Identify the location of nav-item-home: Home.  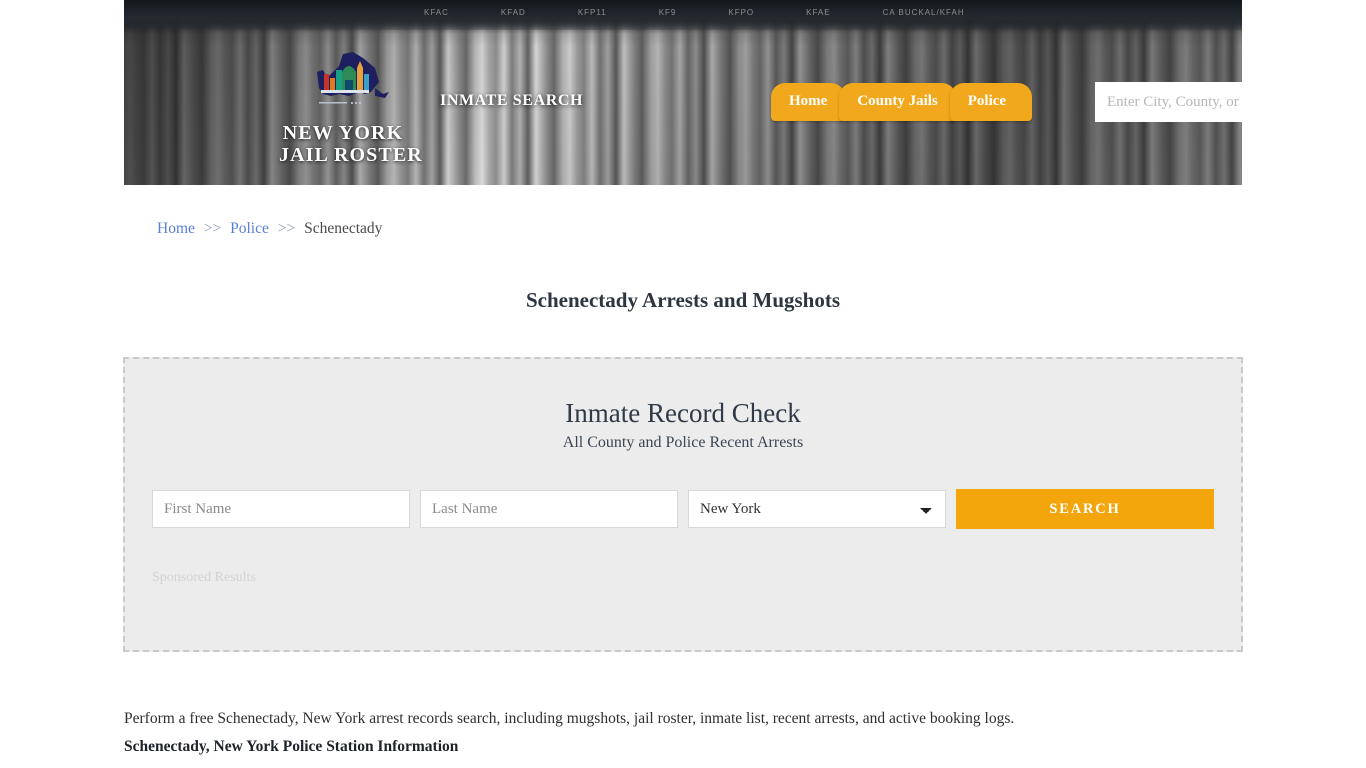
(808, 102).